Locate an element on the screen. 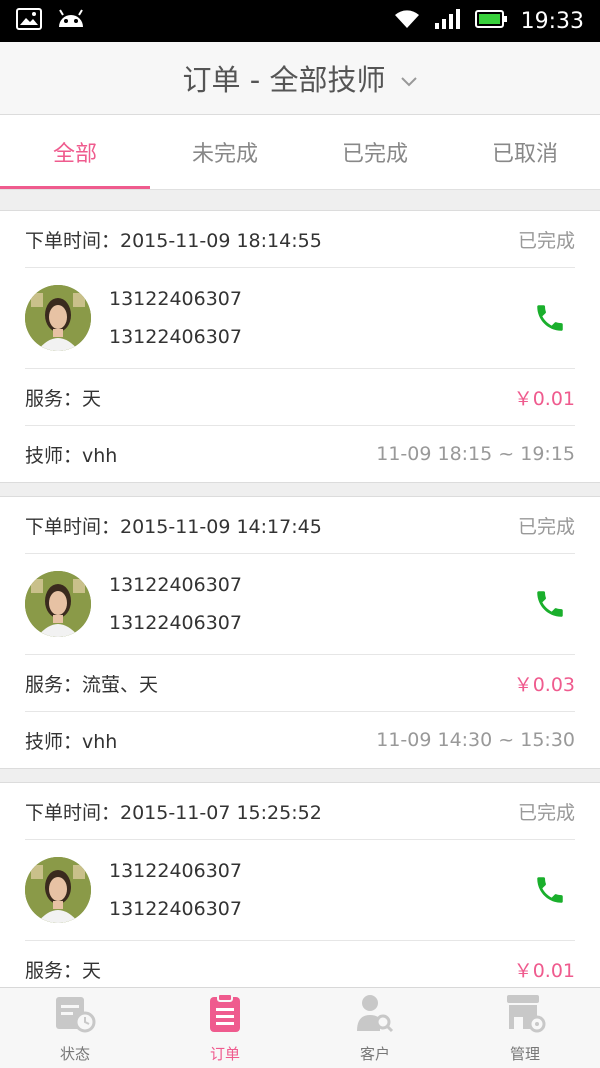  nav-orders: 订单 is located at coordinates (225, 1028).